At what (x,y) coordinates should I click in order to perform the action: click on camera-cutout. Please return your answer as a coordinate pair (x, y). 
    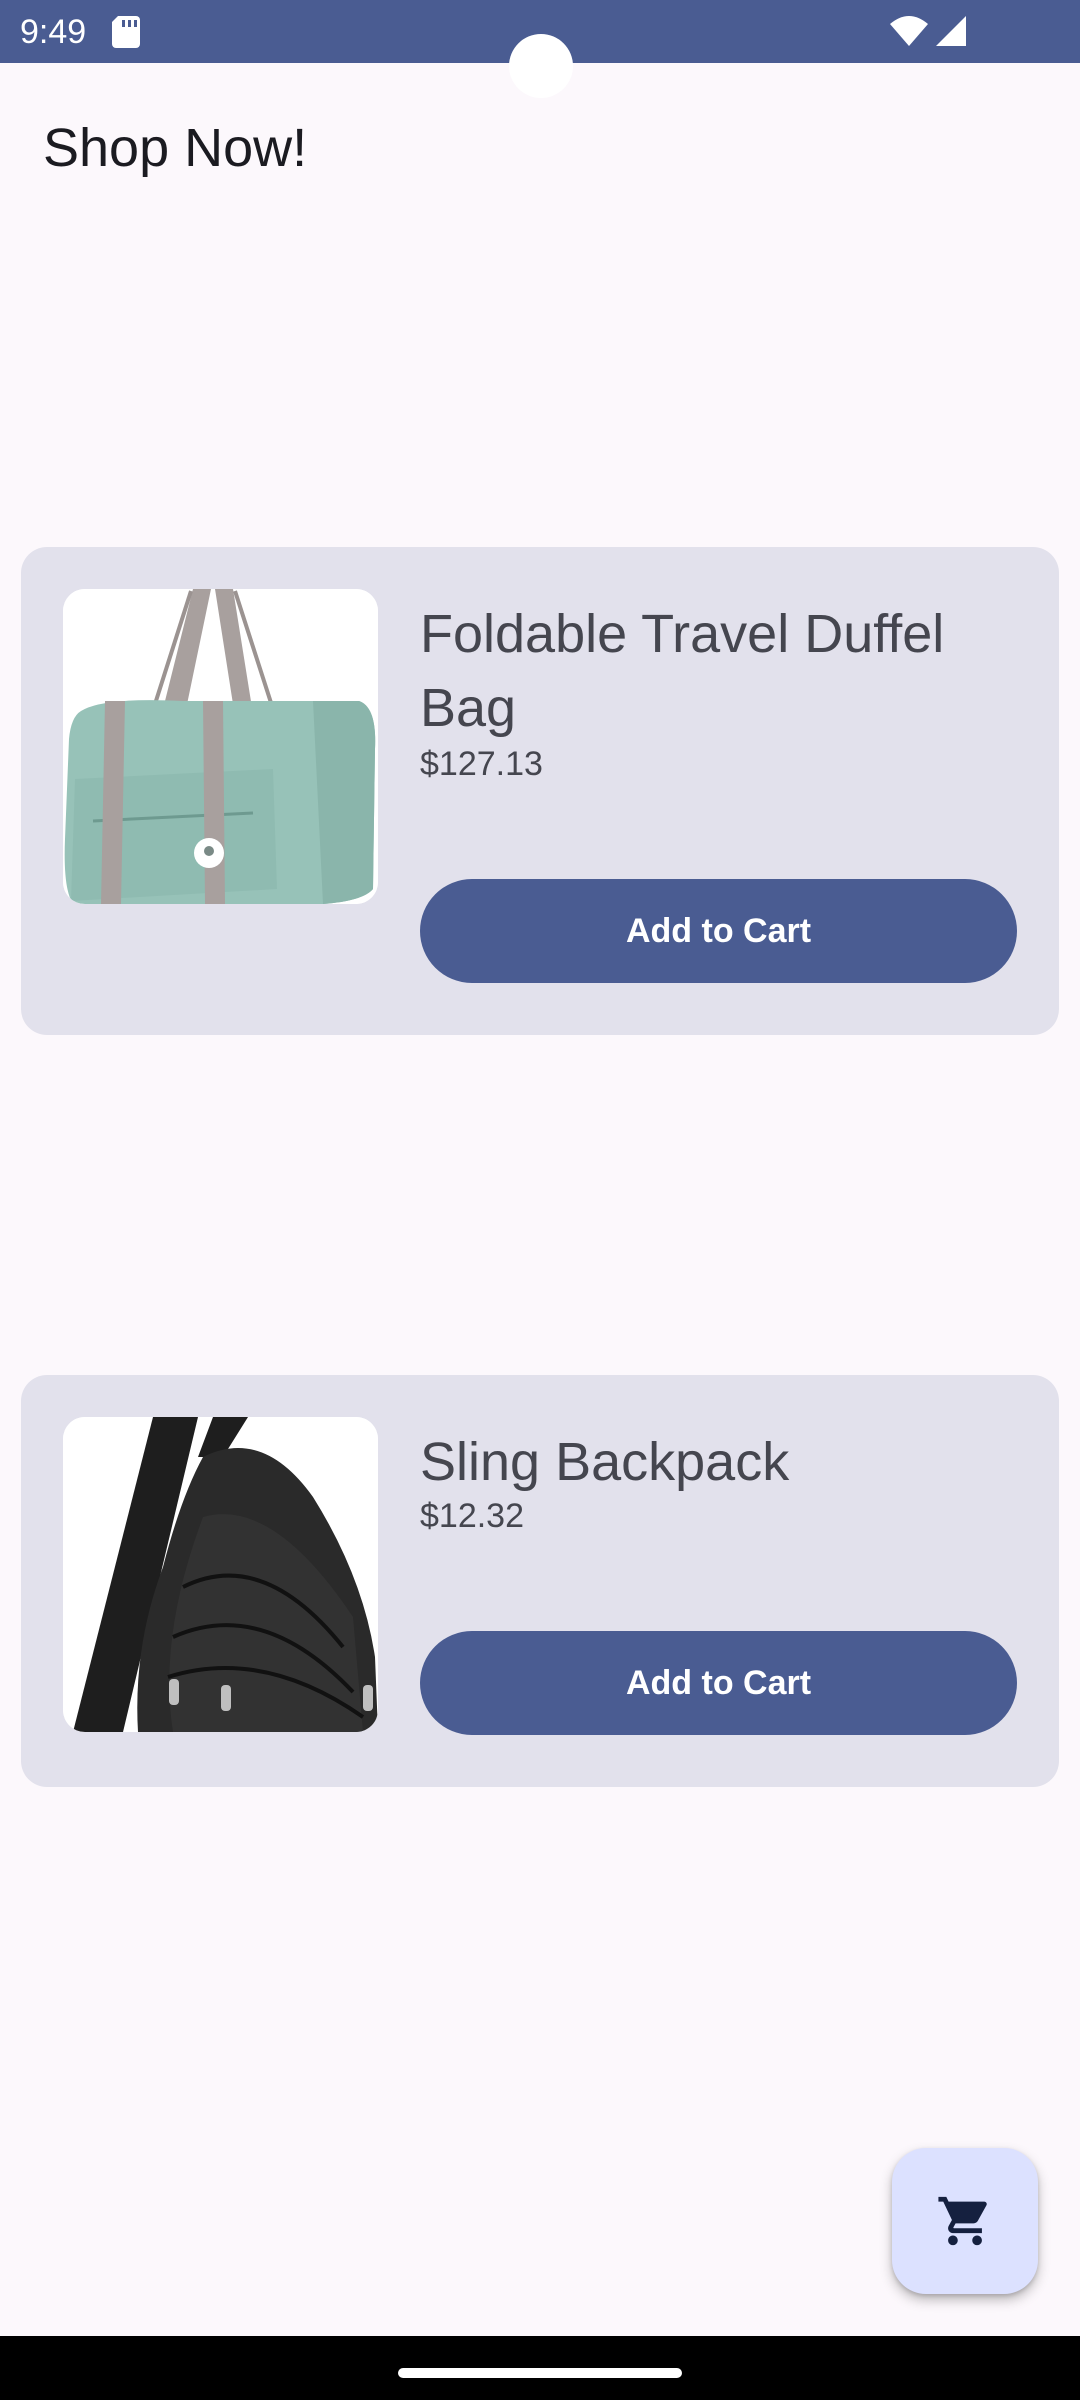
    Looking at the image, I should click on (541, 66).